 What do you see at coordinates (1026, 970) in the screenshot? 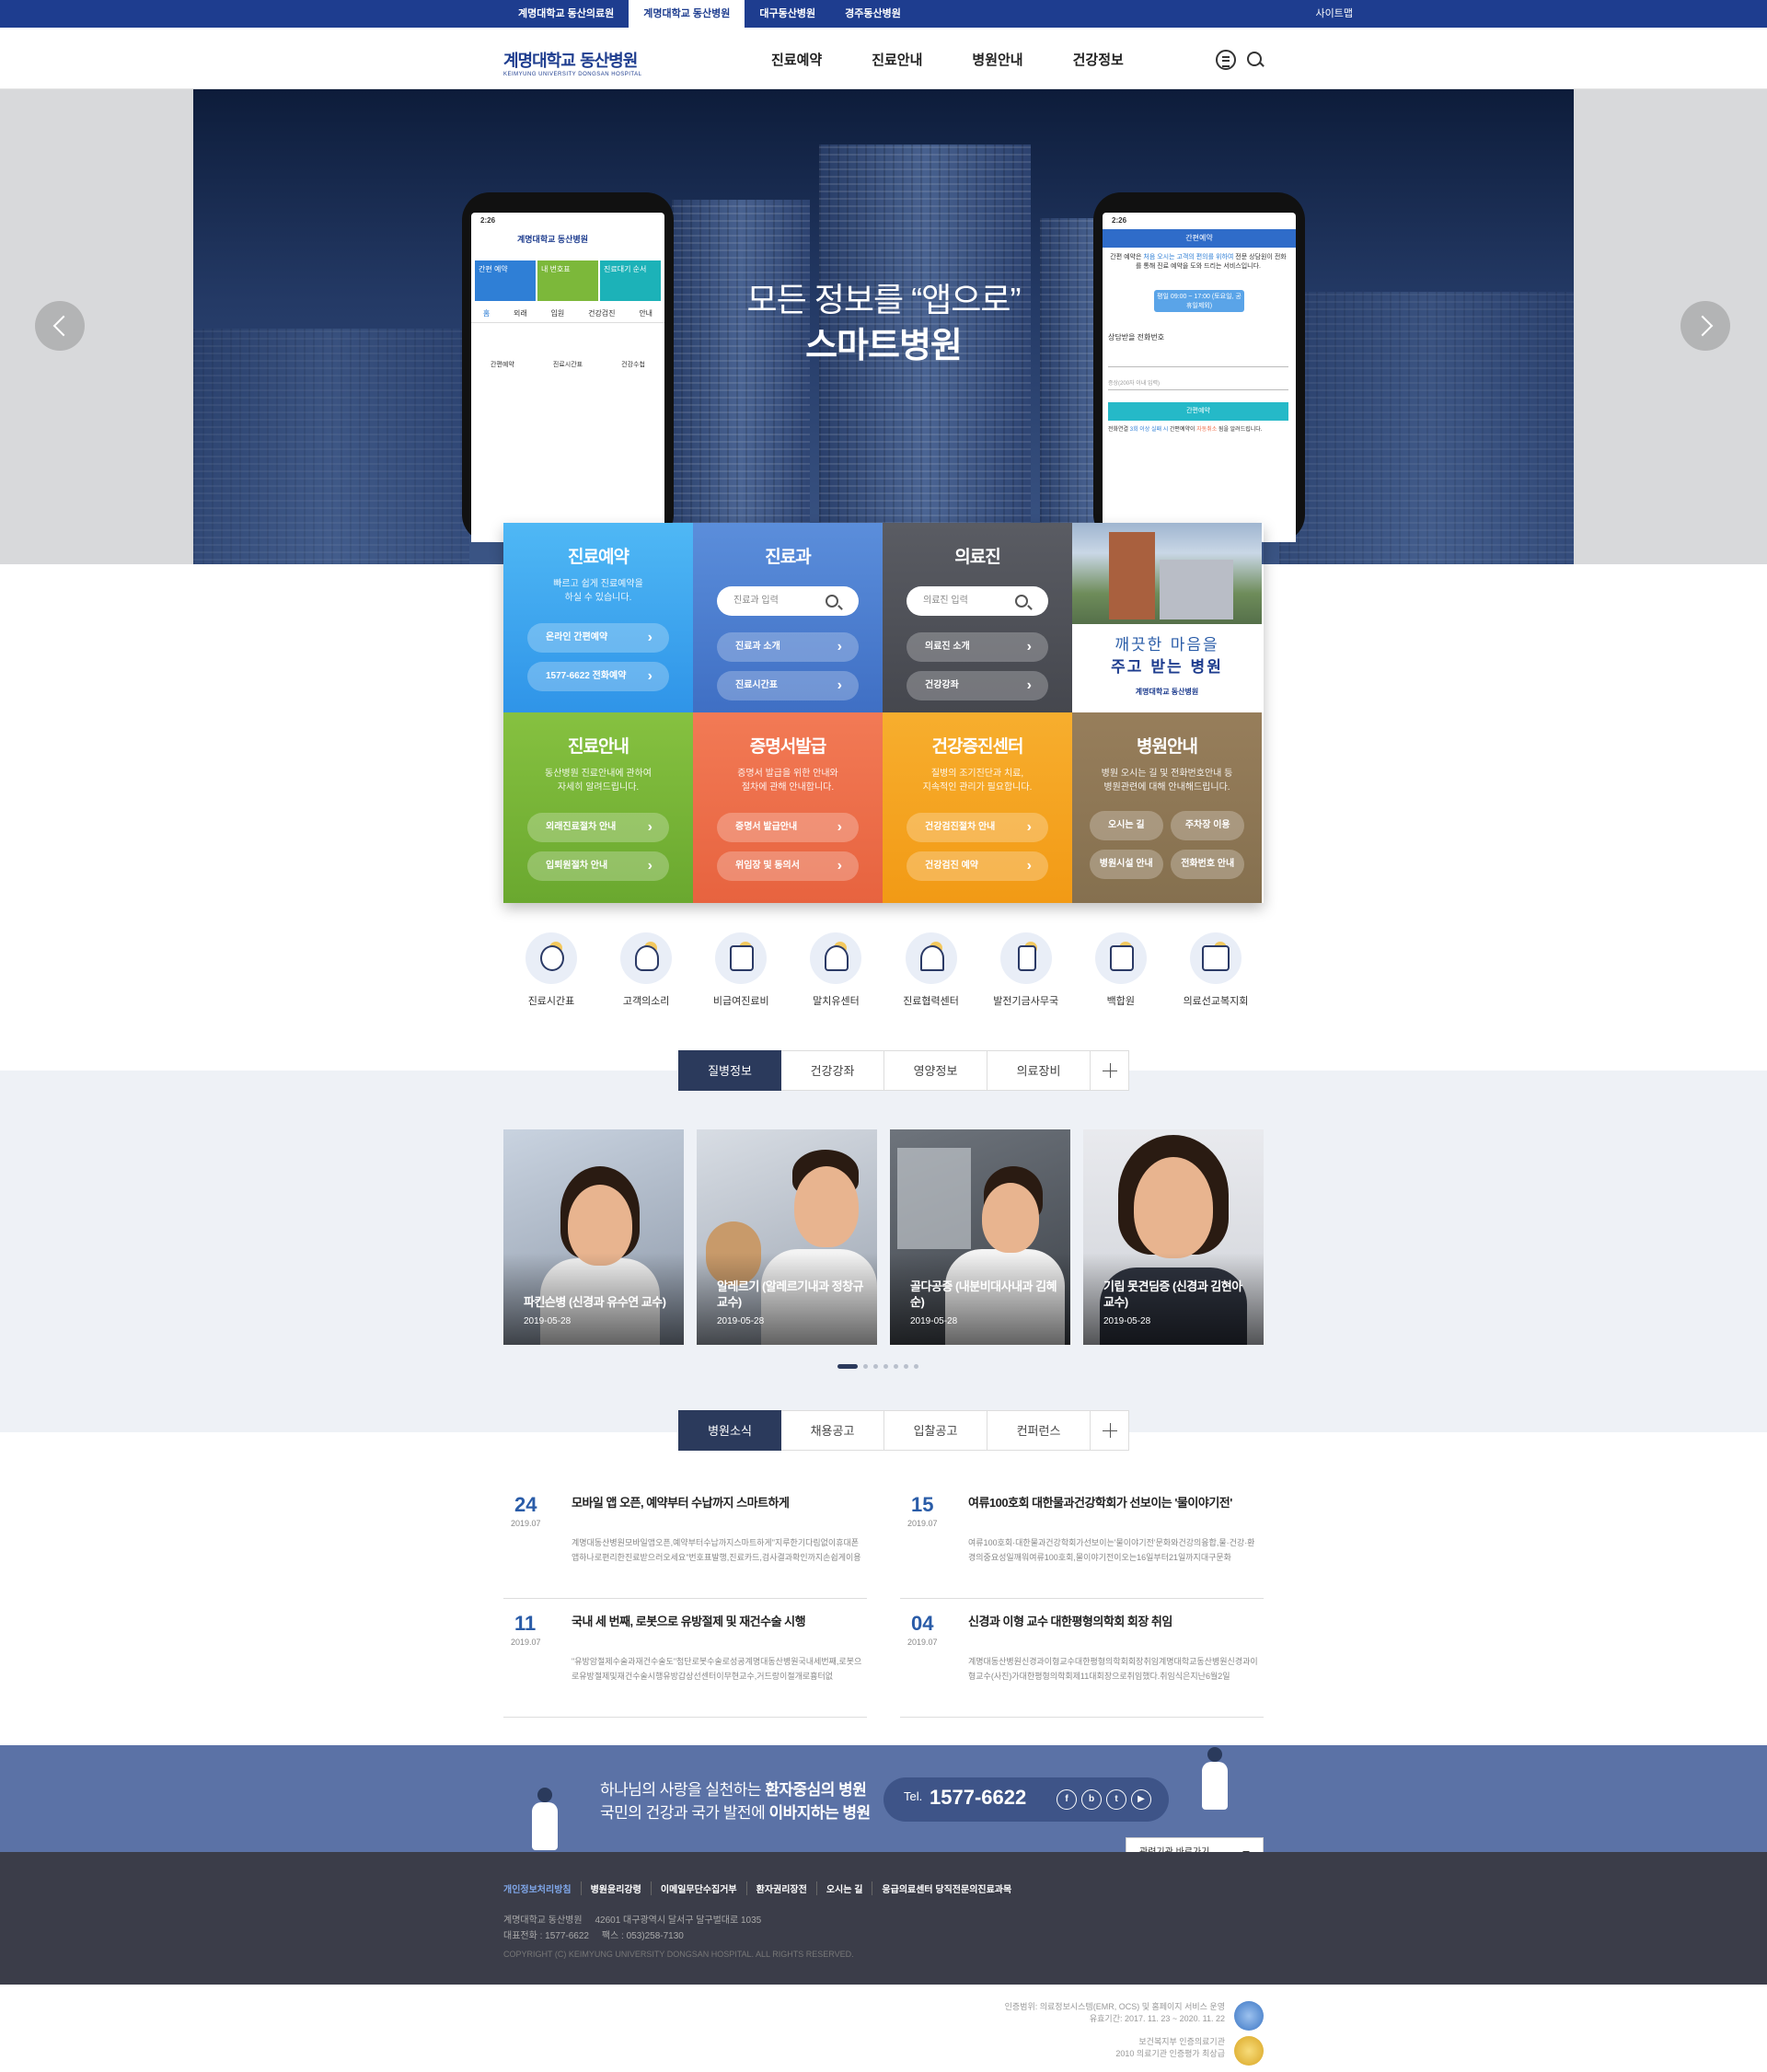
I see `quick-link: 발전기금사무국` at bounding box center [1026, 970].